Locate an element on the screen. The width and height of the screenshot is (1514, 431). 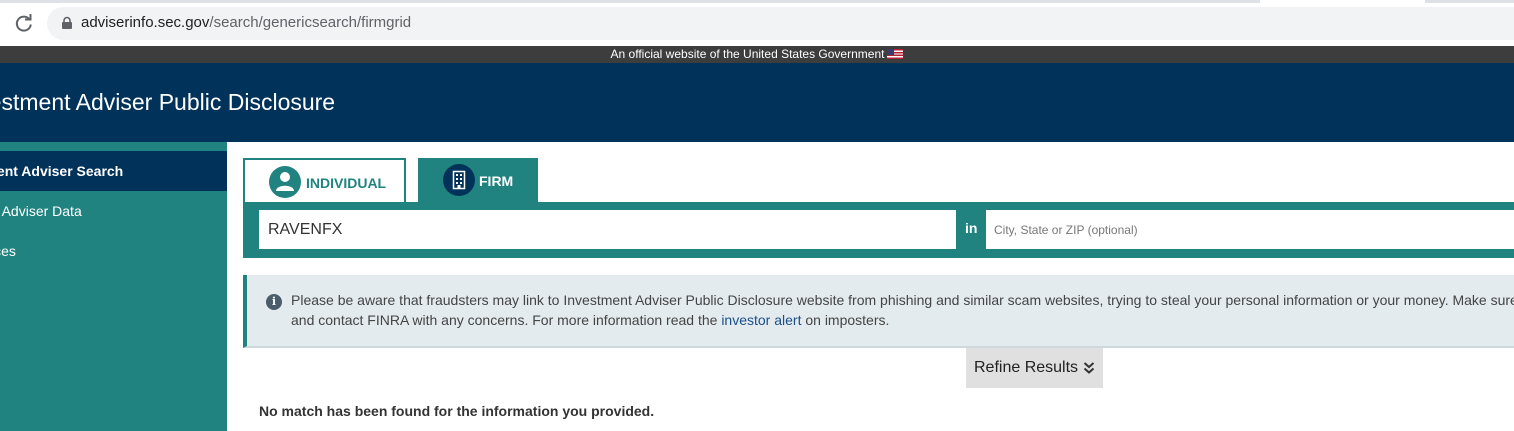
us-flag-icon is located at coordinates (895, 54).